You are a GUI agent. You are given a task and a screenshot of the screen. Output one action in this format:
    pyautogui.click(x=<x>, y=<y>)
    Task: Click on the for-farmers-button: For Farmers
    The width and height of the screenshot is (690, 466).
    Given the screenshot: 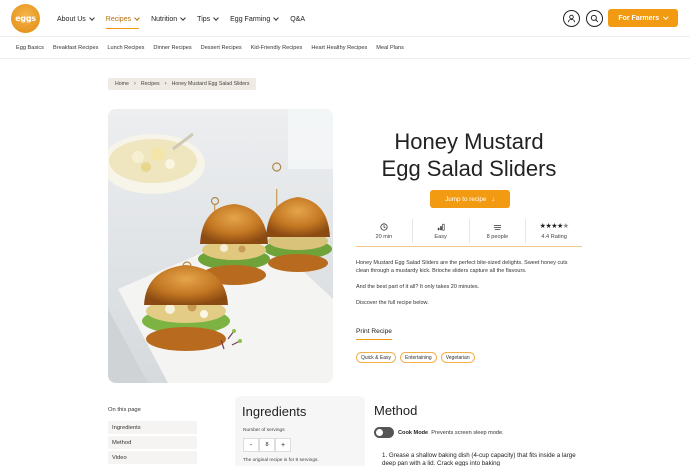 What is the action you would take?
    pyautogui.click(x=643, y=18)
    